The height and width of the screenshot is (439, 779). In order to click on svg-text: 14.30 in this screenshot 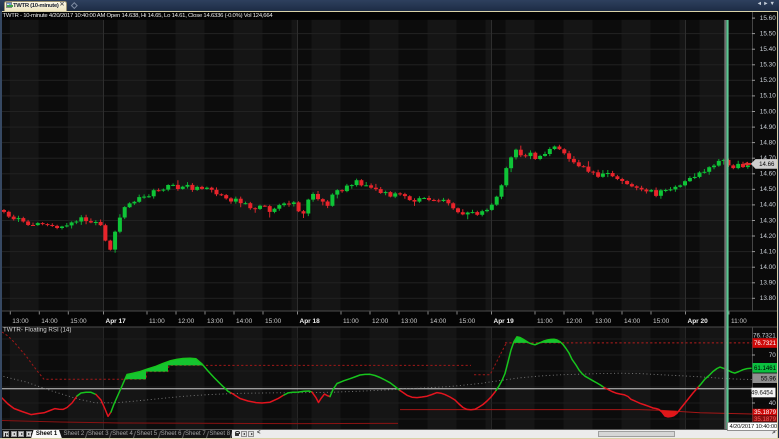, I will do `click(768, 220)`.